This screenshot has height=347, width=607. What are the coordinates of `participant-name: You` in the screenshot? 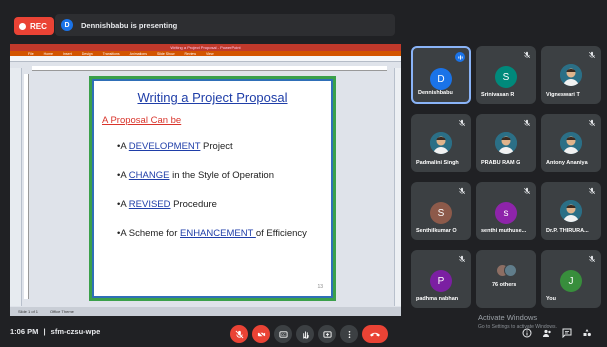 It's located at (551, 299).